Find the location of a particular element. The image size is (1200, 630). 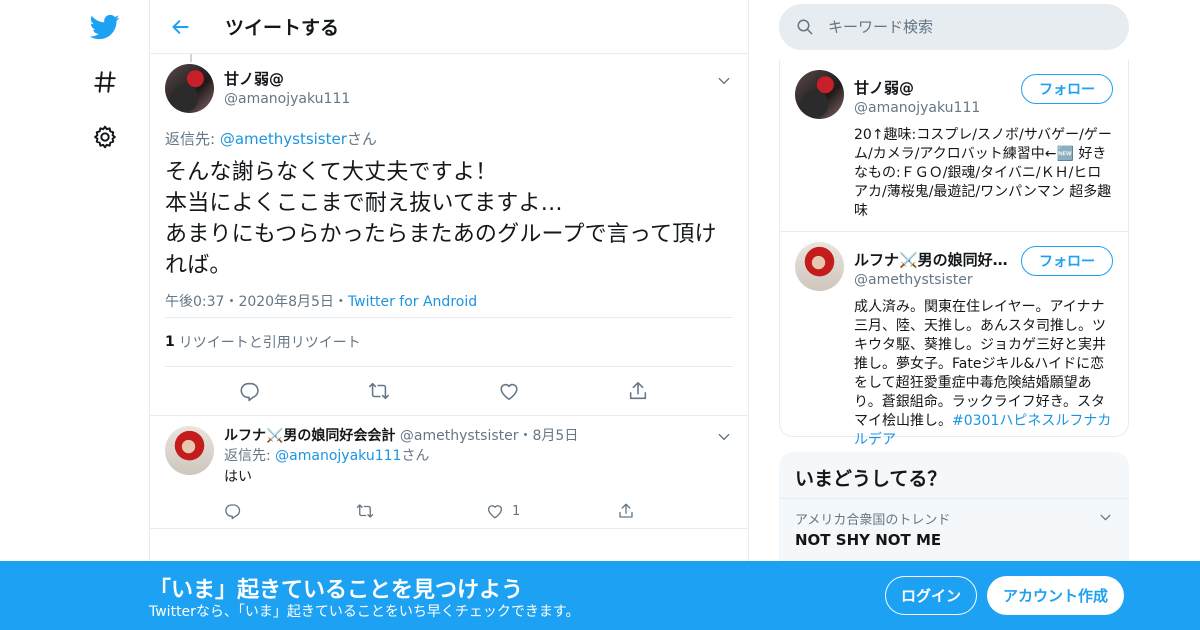

tweet-actions: 1 is located at coordinates (486, 511).